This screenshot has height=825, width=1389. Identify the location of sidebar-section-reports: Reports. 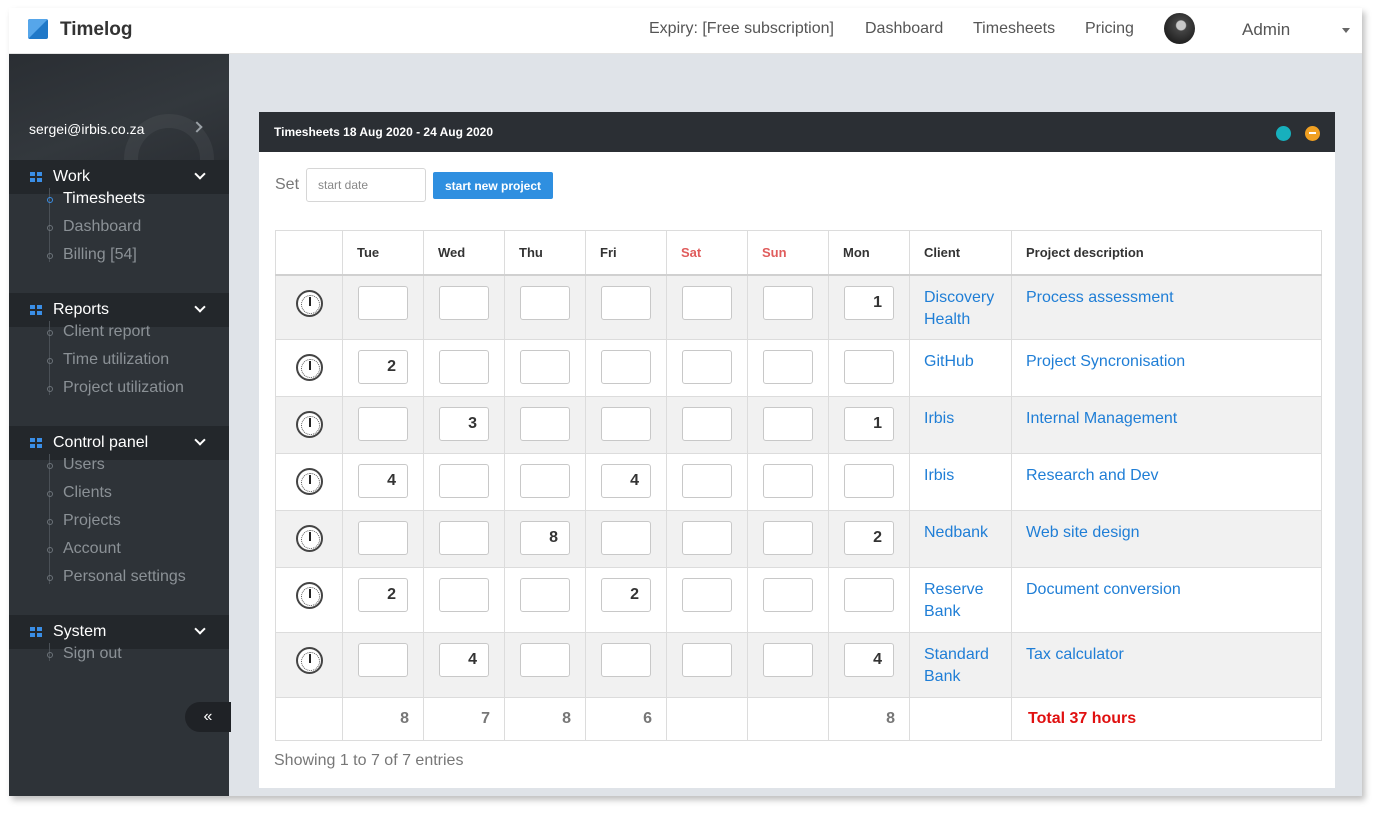
(119, 310).